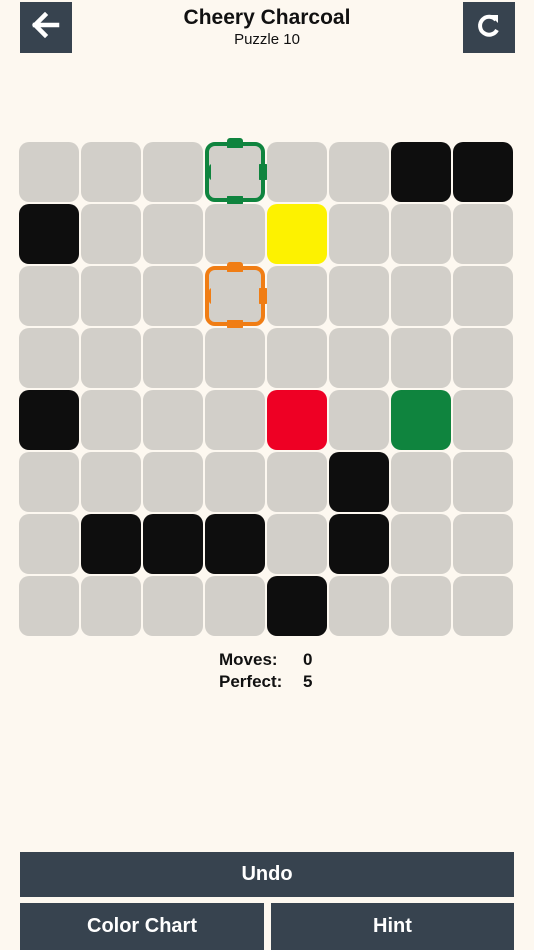 Image resolution: width=534 pixels, height=950 pixels. What do you see at coordinates (308, 681) in the screenshot?
I see `perfect-value: 5` at bounding box center [308, 681].